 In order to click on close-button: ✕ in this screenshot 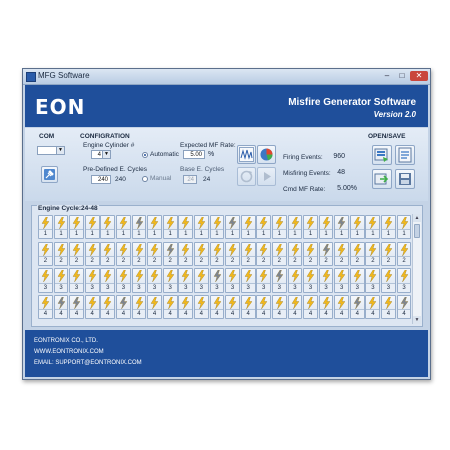, I will do `click(419, 76)`.